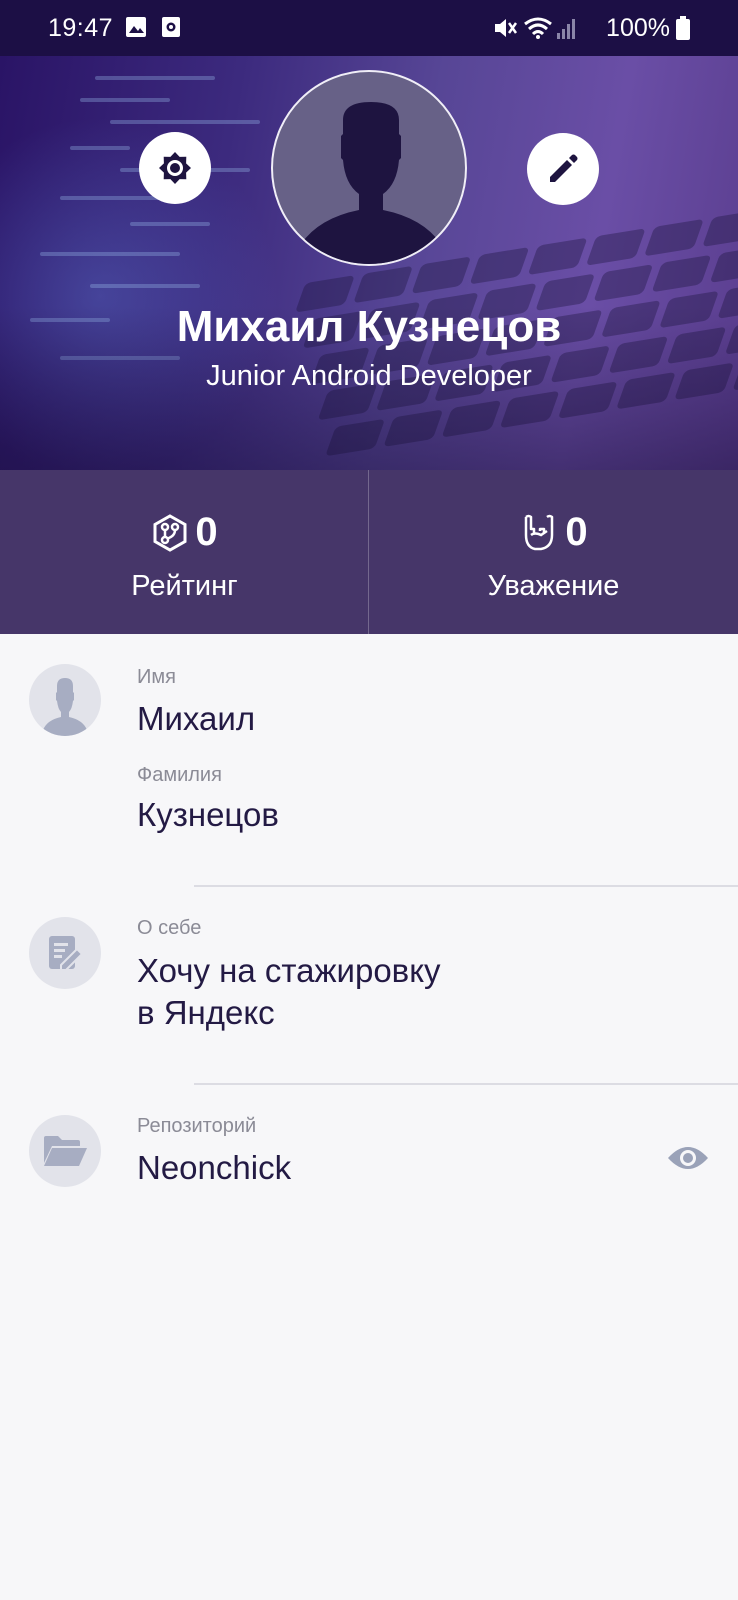 This screenshot has width=738, height=1600. I want to click on folder-open-icon, so click(65, 1151).